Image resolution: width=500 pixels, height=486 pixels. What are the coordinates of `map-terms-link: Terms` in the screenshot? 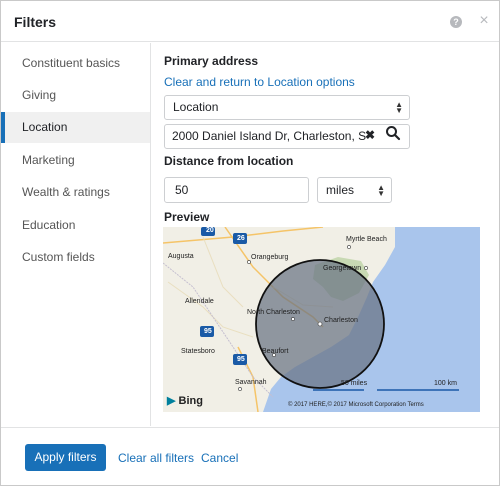 It's located at (415, 405).